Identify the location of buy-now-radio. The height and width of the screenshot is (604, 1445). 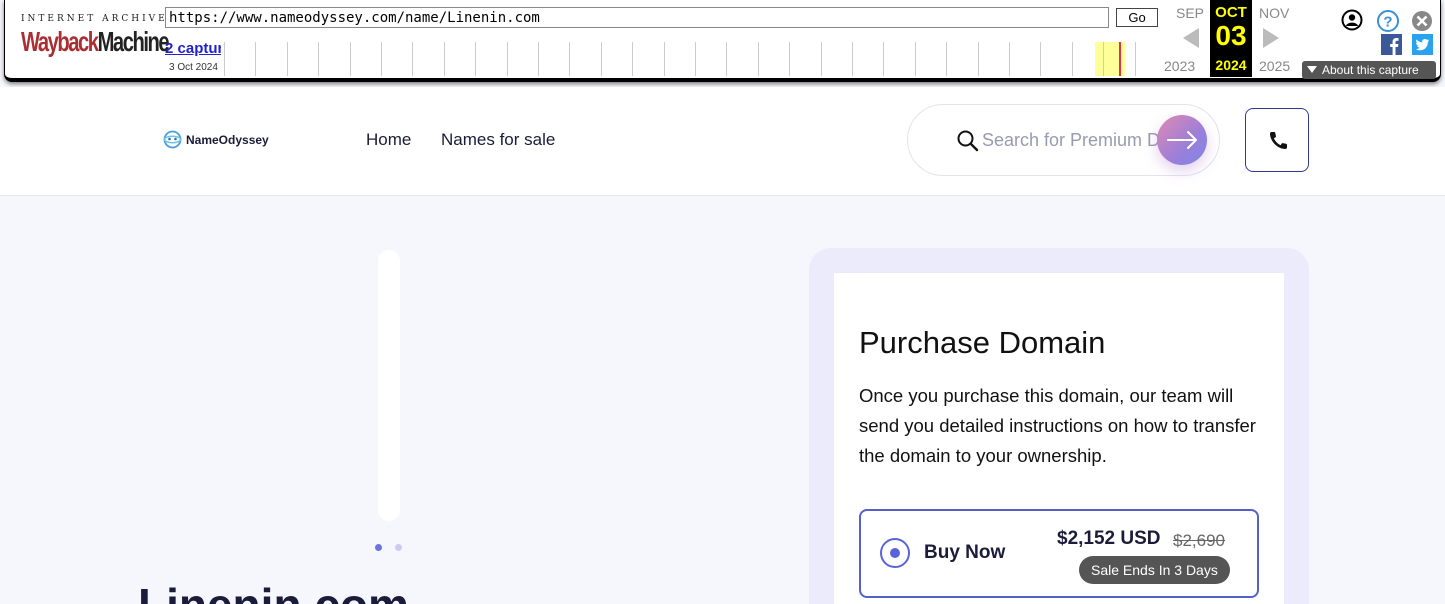
(895, 553).